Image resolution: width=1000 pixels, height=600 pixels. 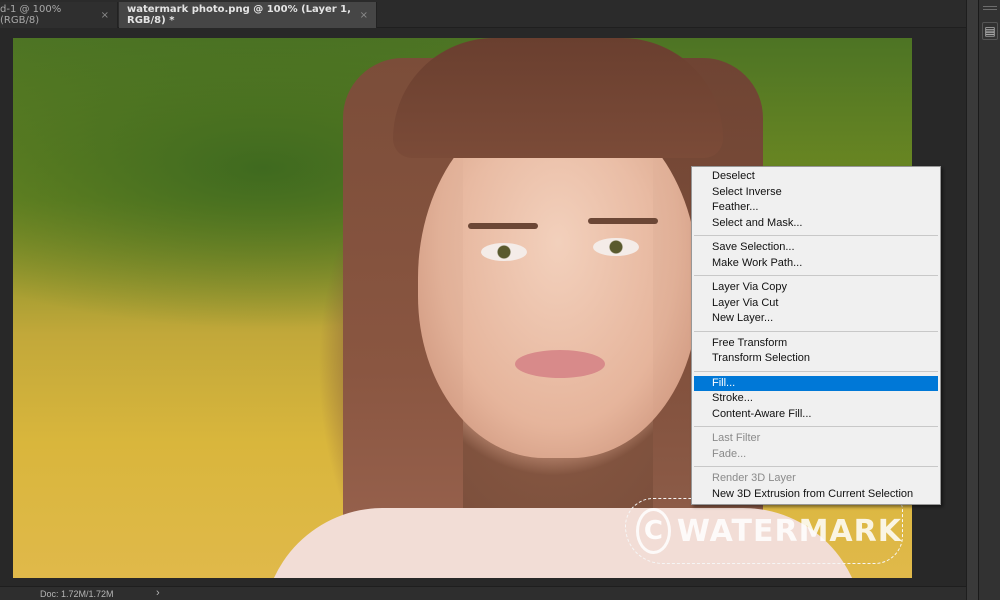 I want to click on photo-hair-top, so click(x=558, y=98).